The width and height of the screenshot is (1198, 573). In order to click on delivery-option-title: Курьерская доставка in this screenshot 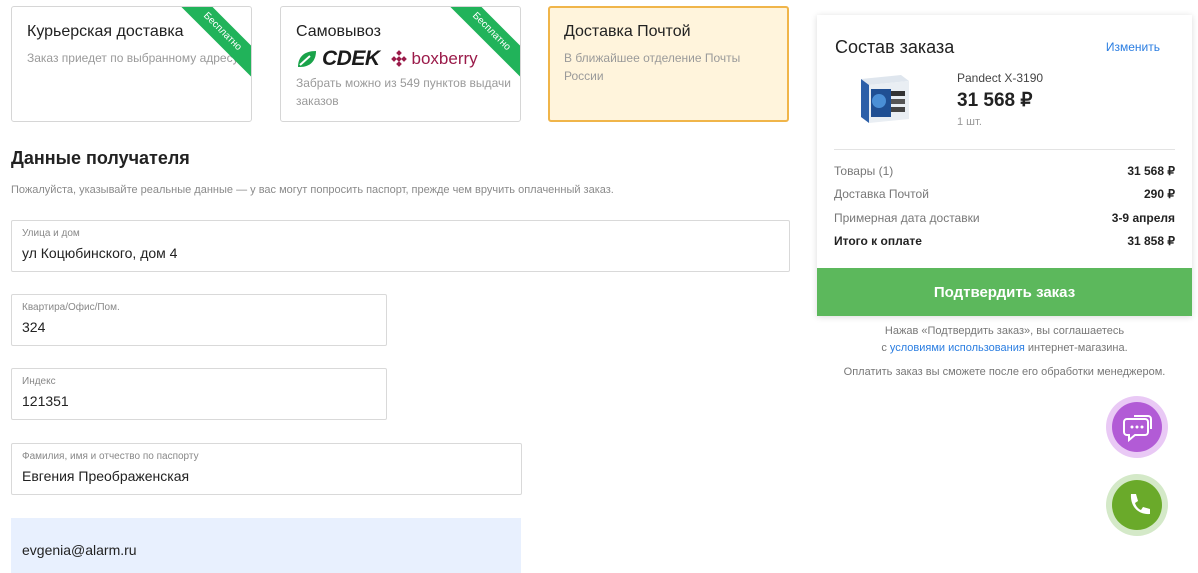, I will do `click(105, 31)`.